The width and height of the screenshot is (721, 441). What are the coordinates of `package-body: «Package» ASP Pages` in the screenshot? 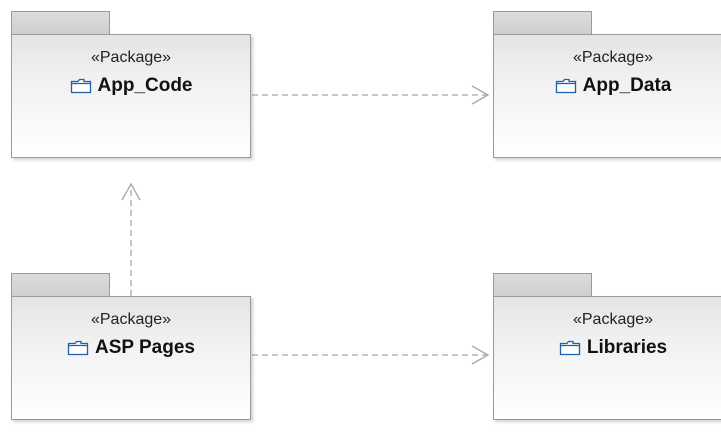 It's located at (131, 358).